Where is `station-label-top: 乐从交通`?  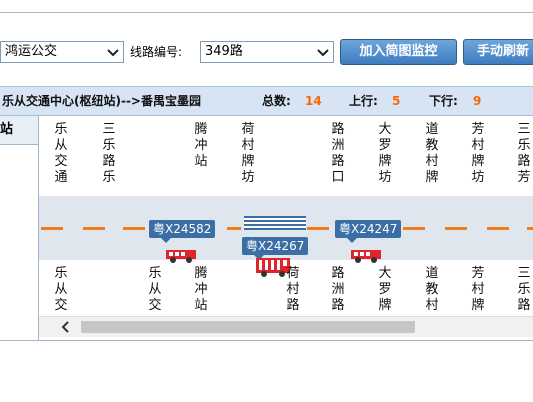
station-label-top: 乐从交通 is located at coordinates (61, 153).